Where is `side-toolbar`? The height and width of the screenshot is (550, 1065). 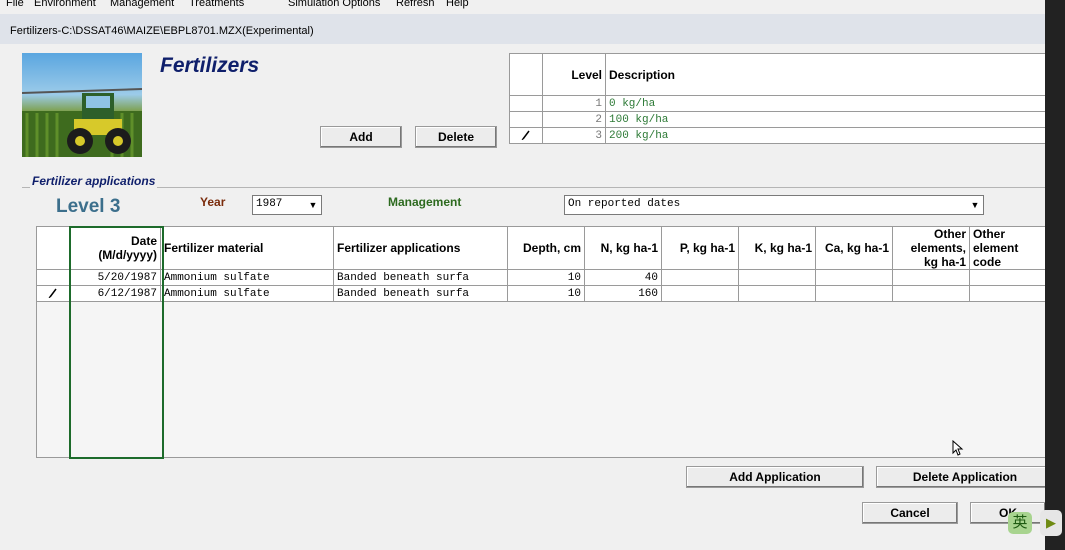 side-toolbar is located at coordinates (1055, 275).